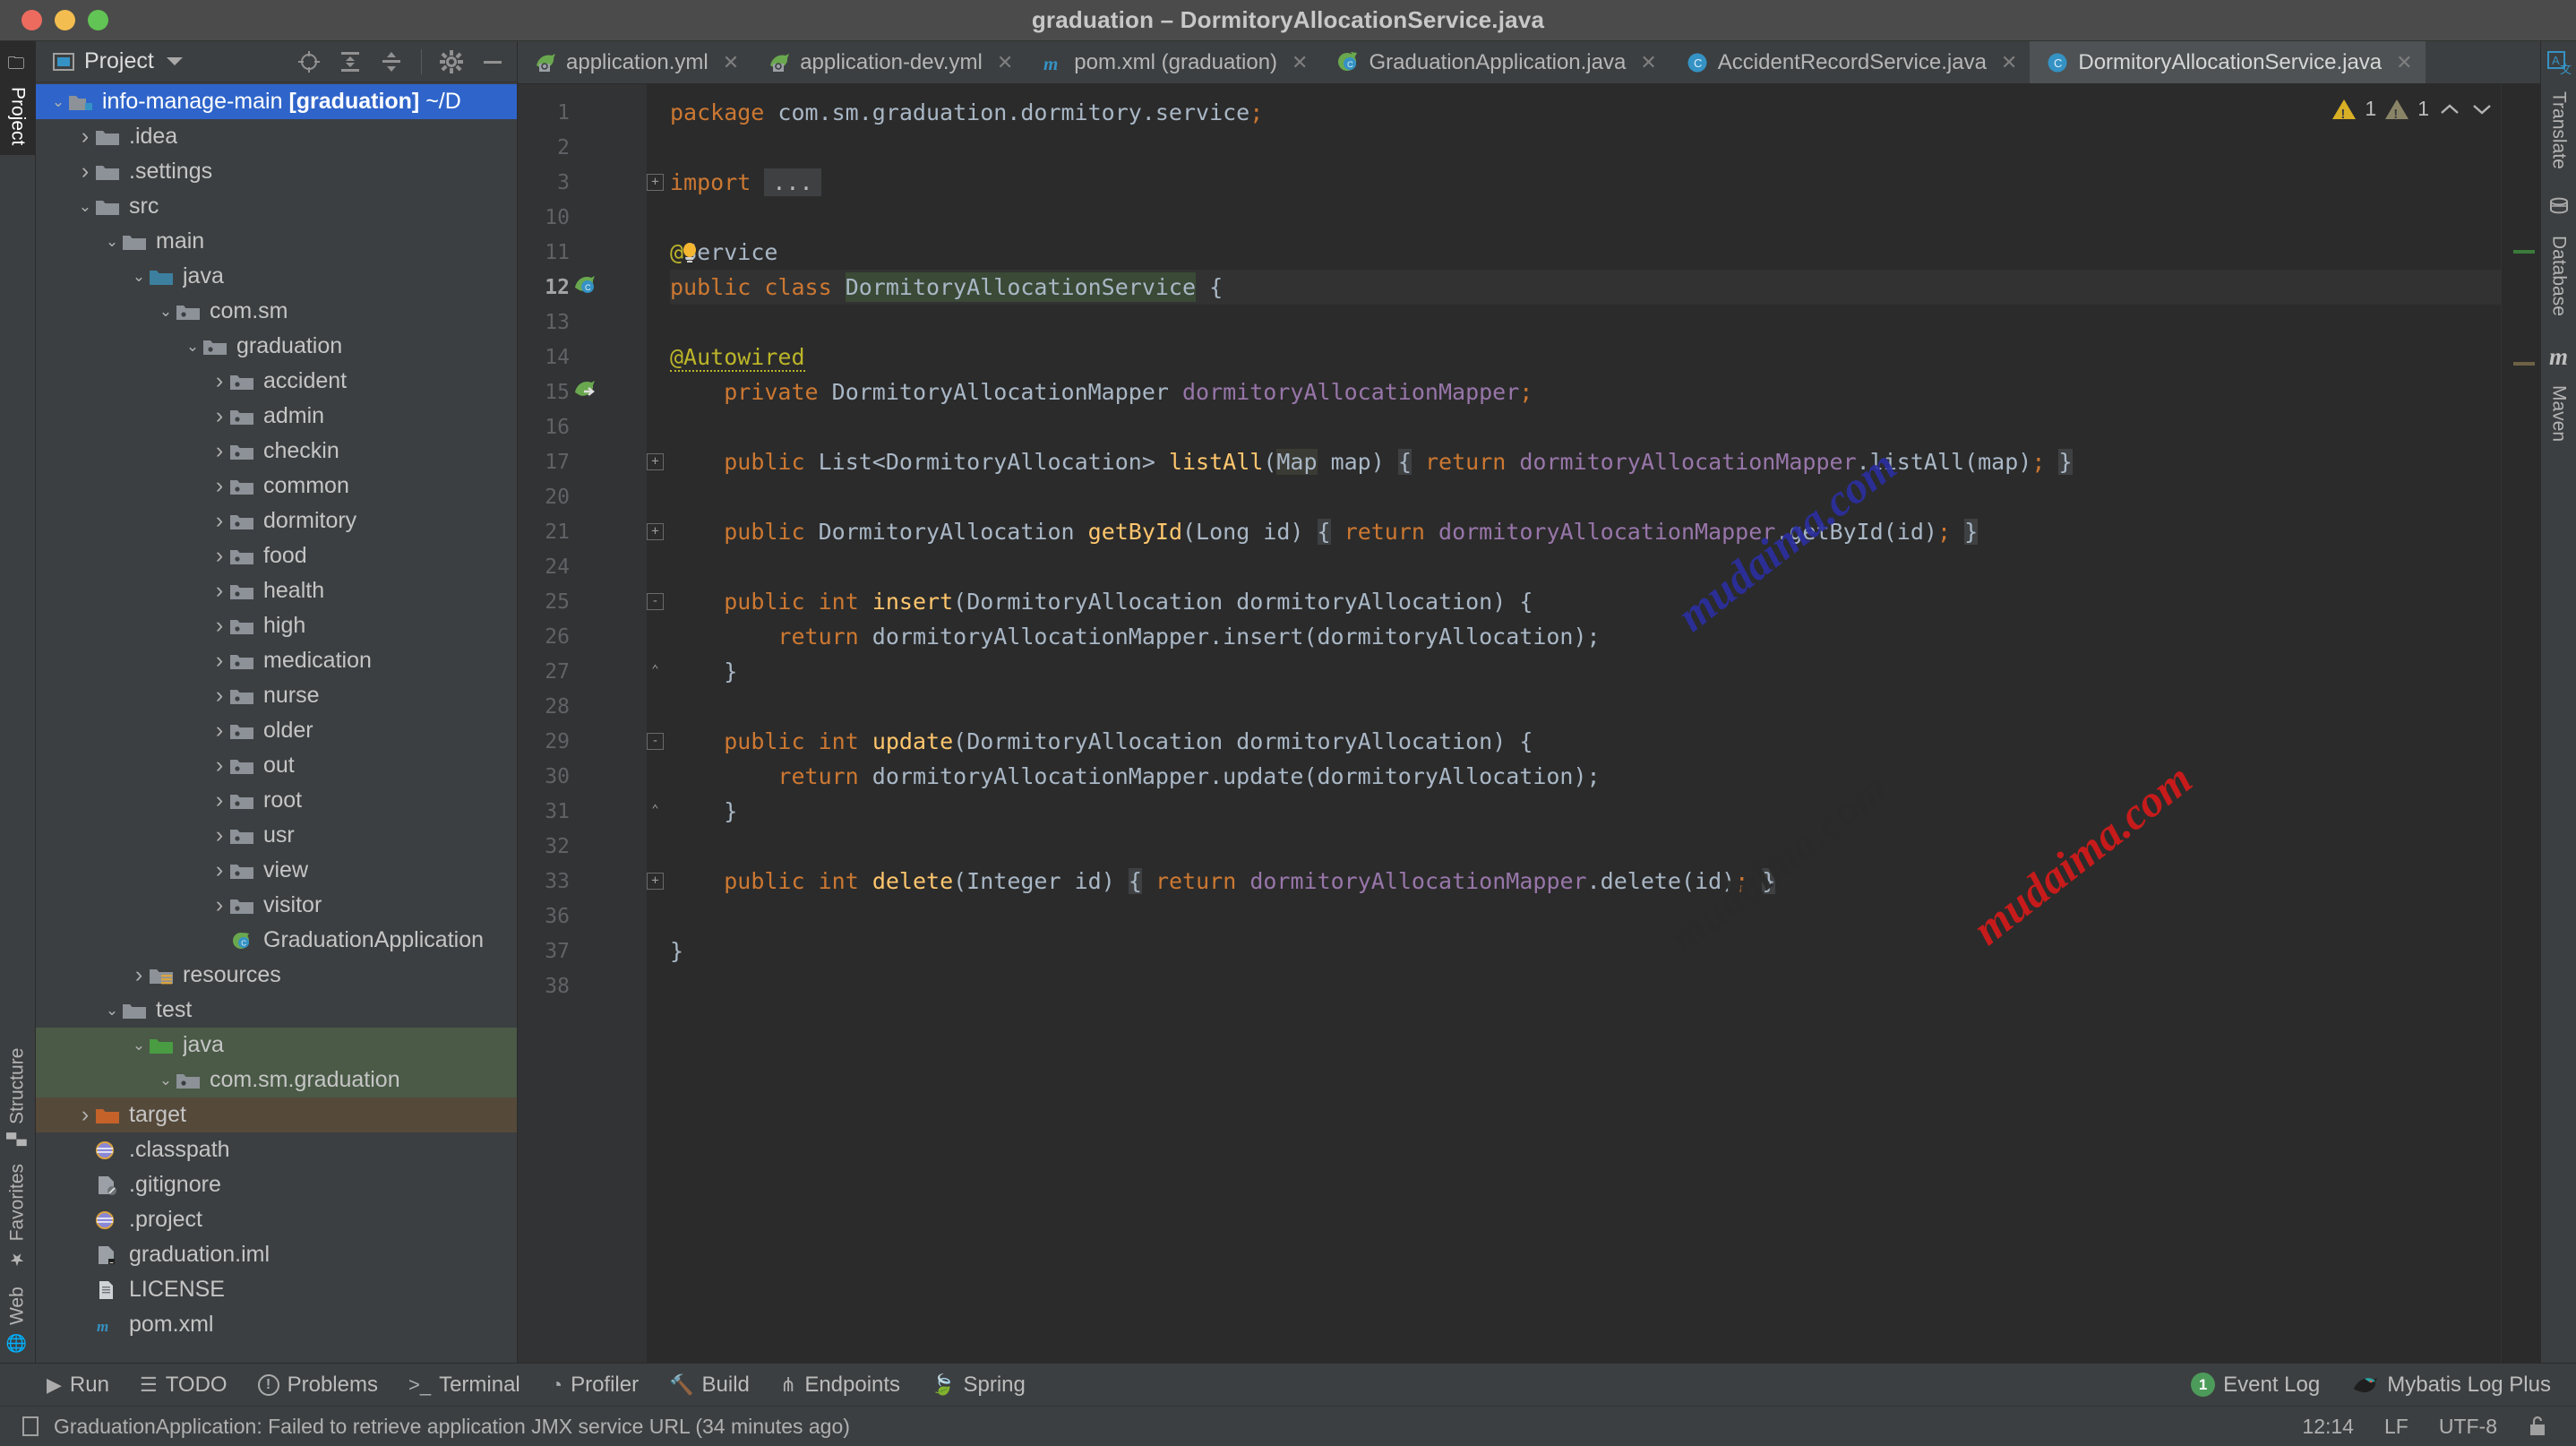 The width and height of the screenshot is (2576, 1446). I want to click on fold-column, so click(631, 723).